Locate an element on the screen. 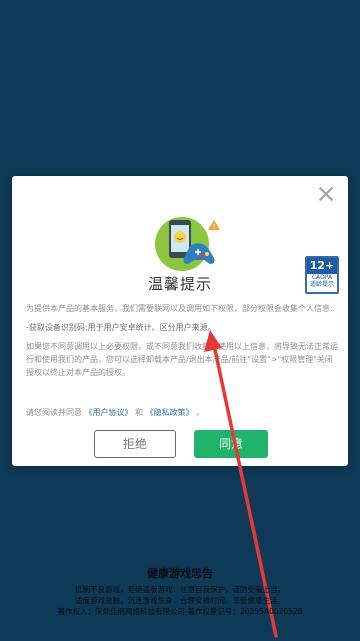 This screenshot has height=641, width=360. user-agreement-link: 《用户协议》 is located at coordinates (109, 412).